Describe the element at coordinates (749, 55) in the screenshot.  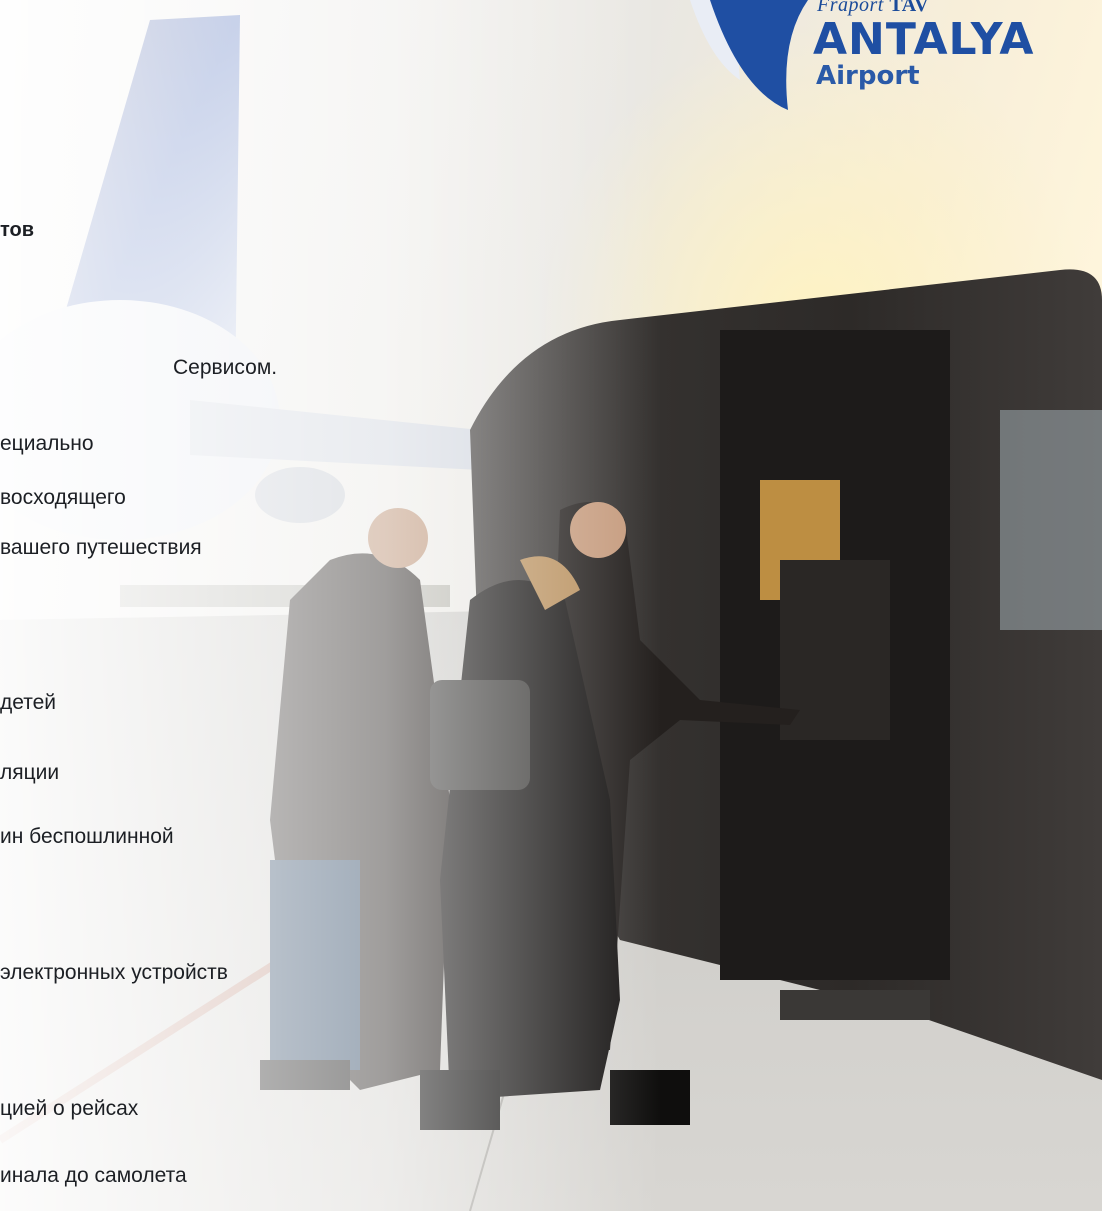
I see `logo-swoosh-icon` at that location.